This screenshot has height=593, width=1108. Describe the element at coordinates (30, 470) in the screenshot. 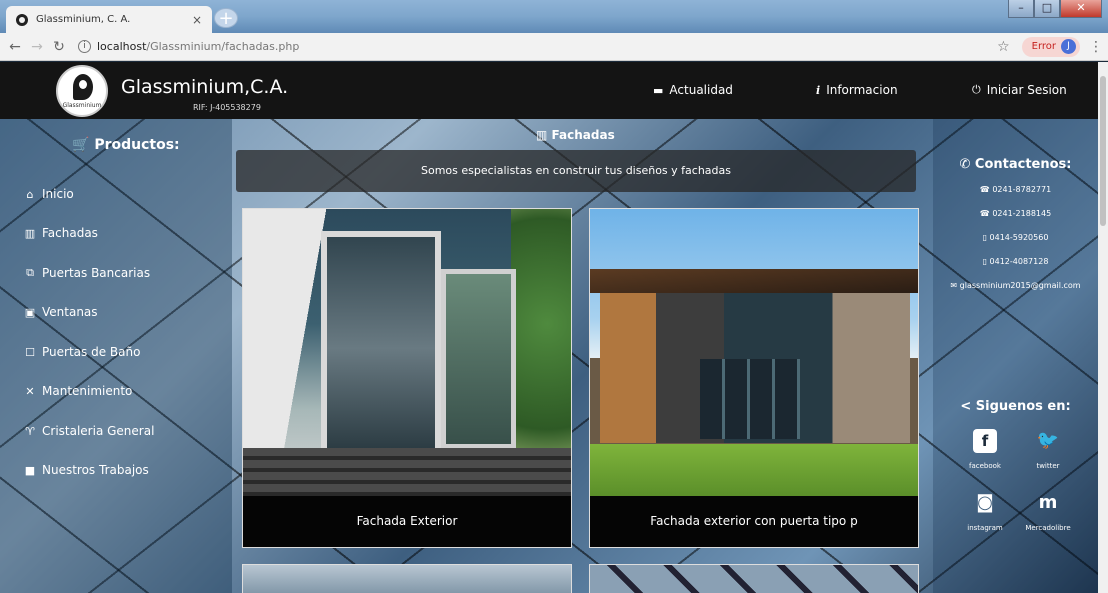

I see `briefcase-icon: ■` at that location.